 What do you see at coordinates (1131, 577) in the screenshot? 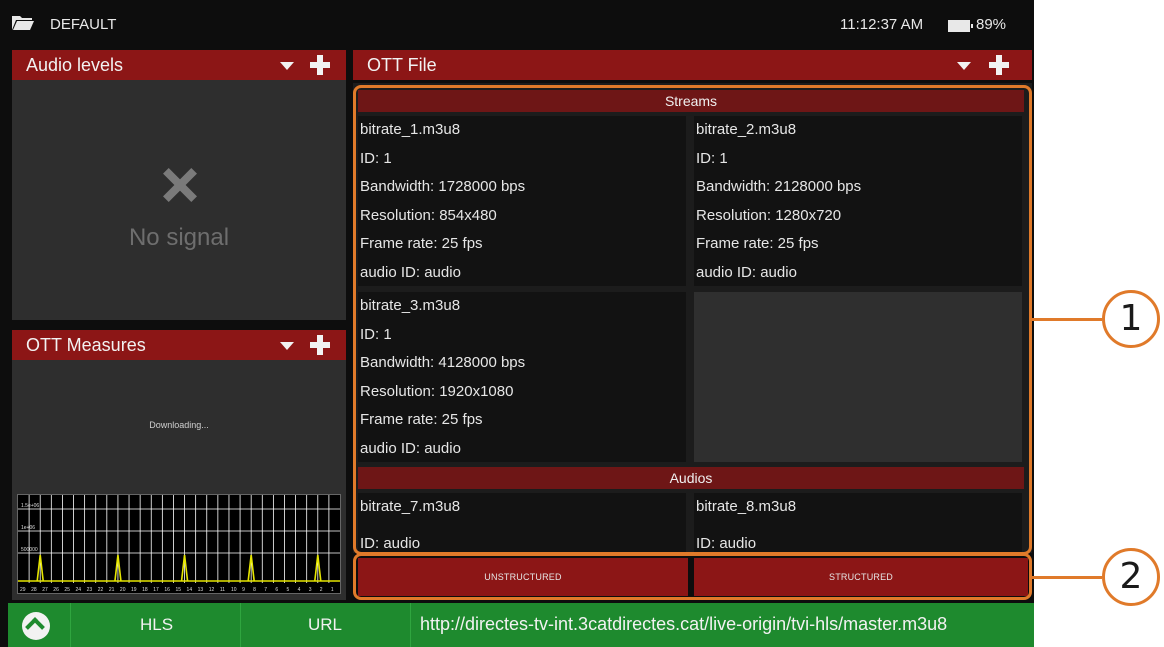
I see `callout-2: 2` at bounding box center [1131, 577].